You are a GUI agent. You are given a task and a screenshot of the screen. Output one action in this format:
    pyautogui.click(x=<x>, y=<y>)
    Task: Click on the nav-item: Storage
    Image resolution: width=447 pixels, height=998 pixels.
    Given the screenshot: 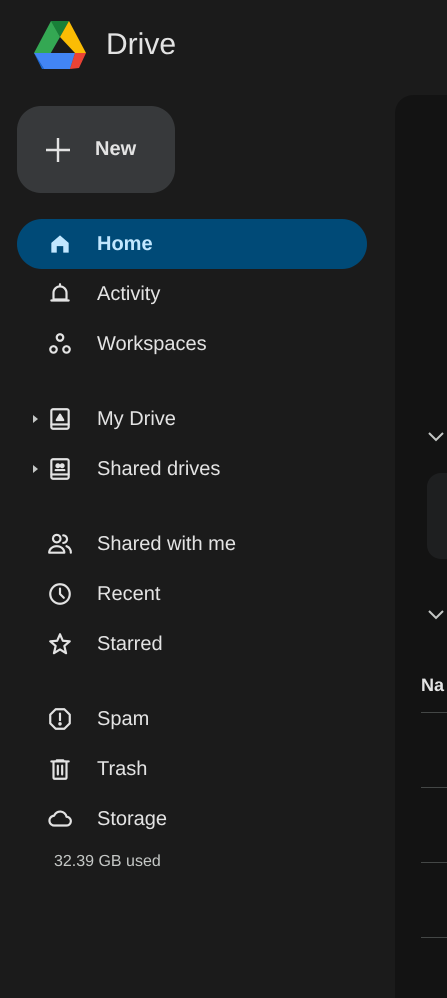 What is the action you would take?
    pyautogui.click(x=192, y=819)
    